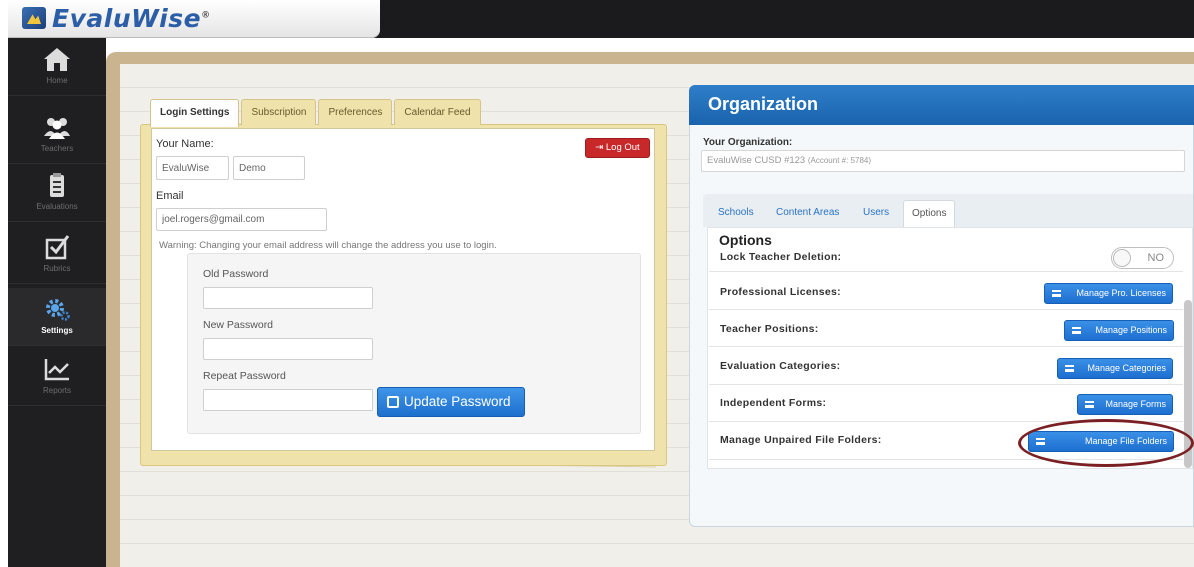 This screenshot has height=567, width=1194. I want to click on logo-image-icon, so click(34, 18).